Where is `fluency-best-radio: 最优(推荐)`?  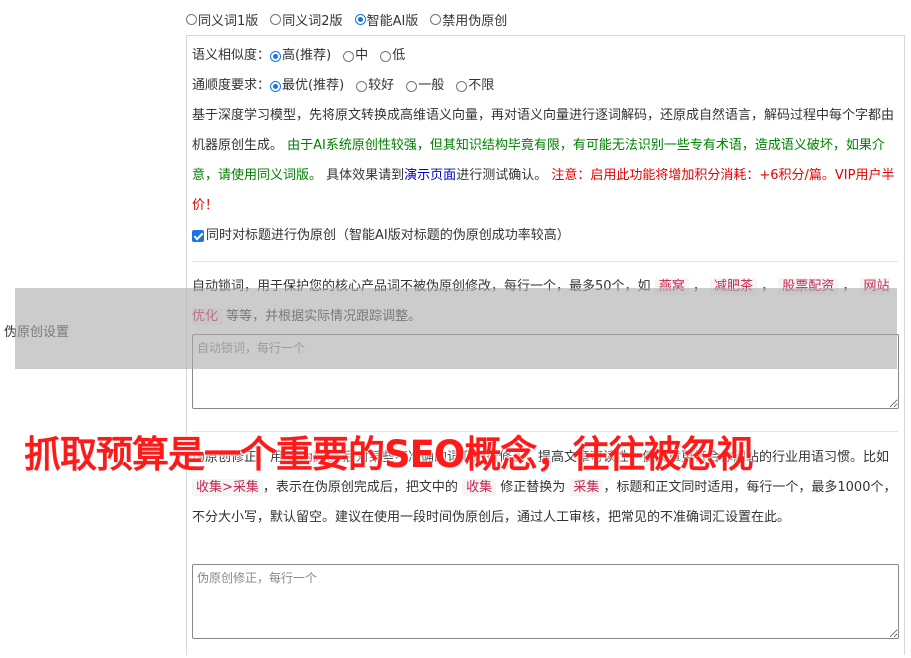 fluency-best-radio: 最优(推荐) is located at coordinates (307, 86).